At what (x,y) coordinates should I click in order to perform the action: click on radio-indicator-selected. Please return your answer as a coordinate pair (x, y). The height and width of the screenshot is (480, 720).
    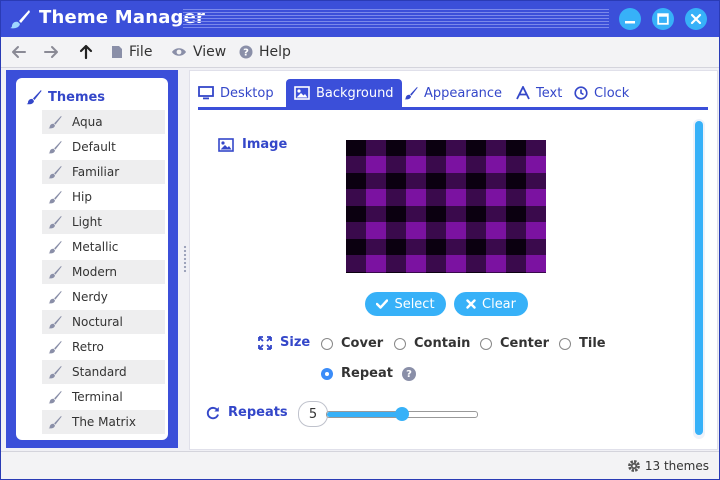
    Looking at the image, I should click on (327, 373).